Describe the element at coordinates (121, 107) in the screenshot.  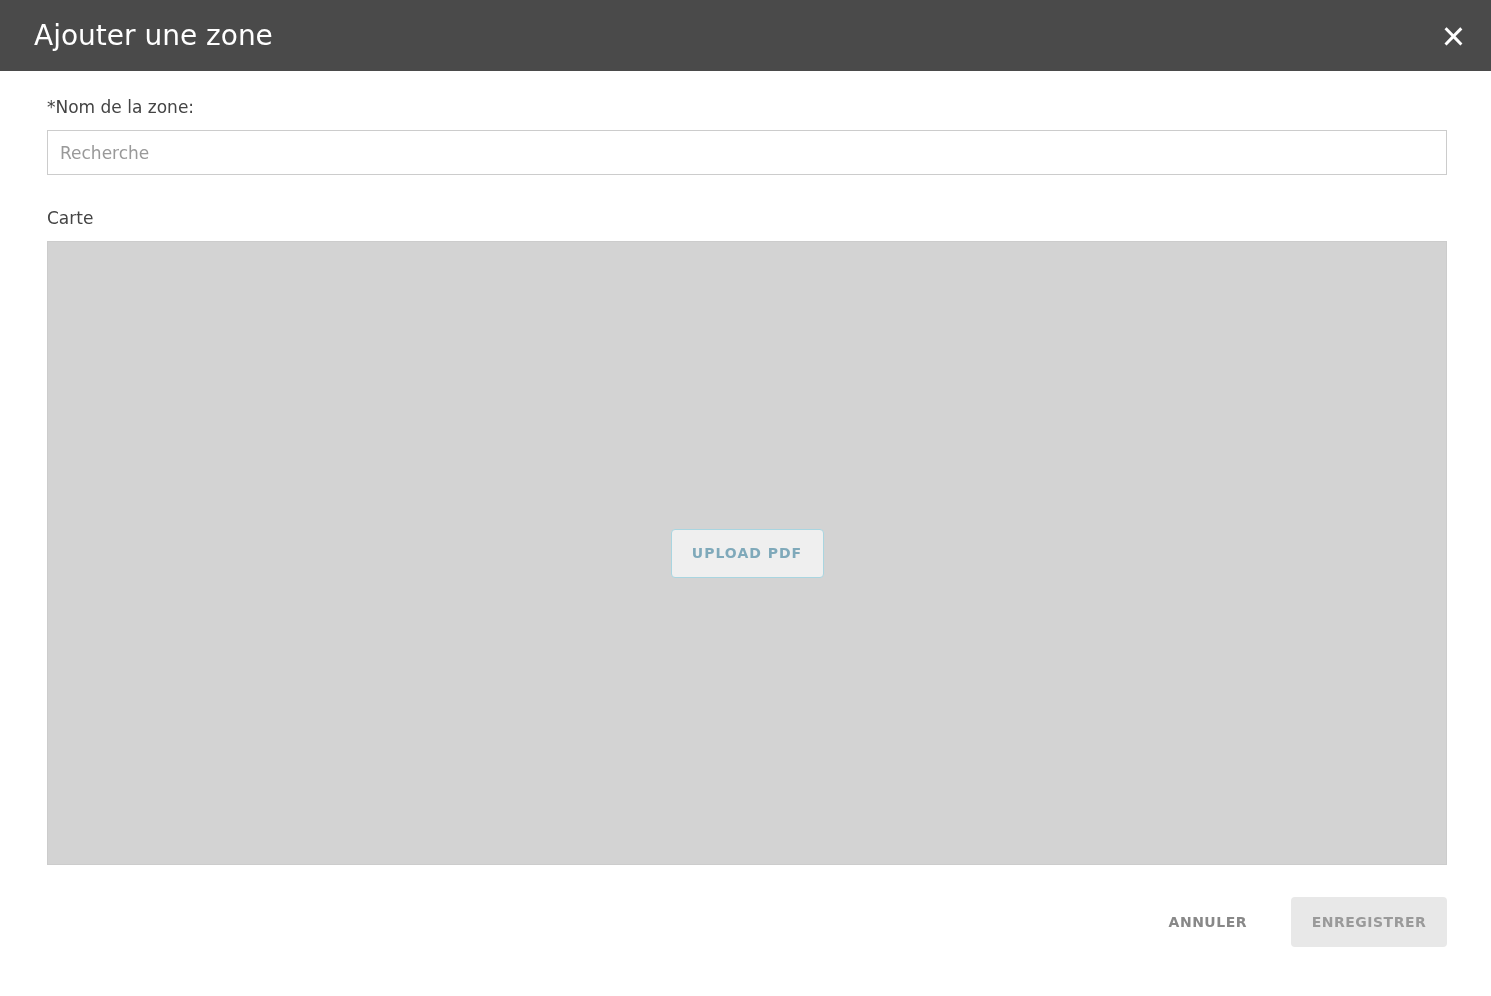
I see `field-label: *Nom de la zone:` at that location.